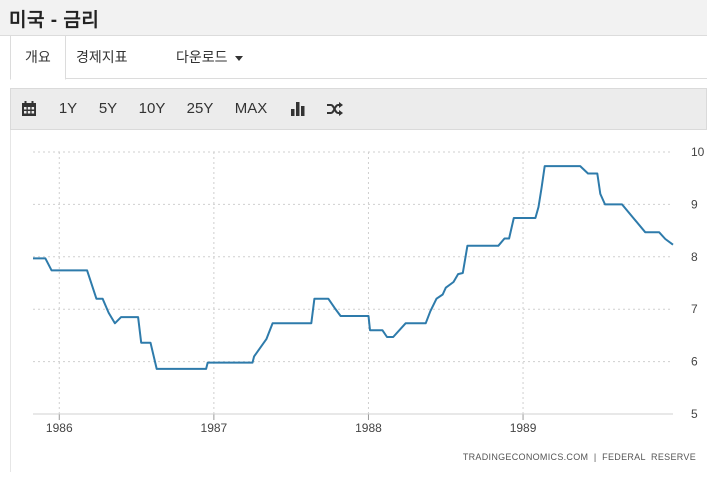 The image size is (707, 477). Describe the element at coordinates (694, 309) in the screenshot. I see `y-tick-label: 7` at that location.